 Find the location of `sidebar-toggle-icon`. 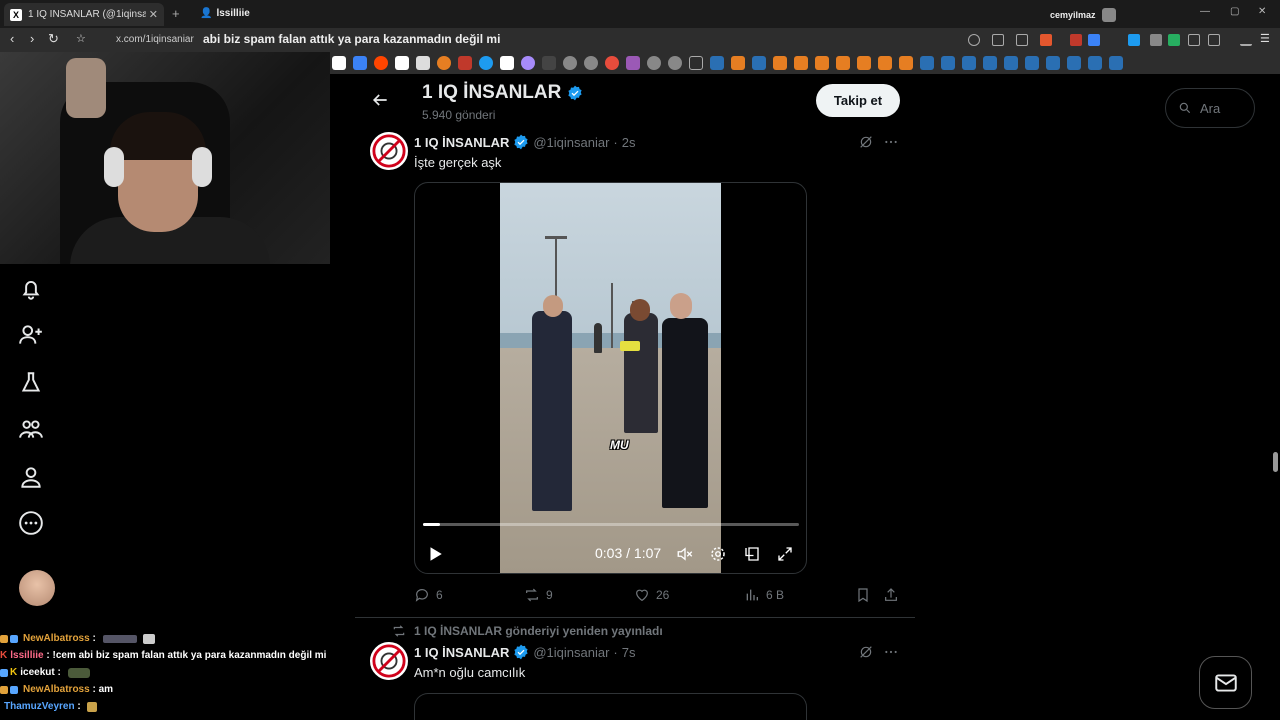

sidebar-toggle-icon is located at coordinates (1214, 40).